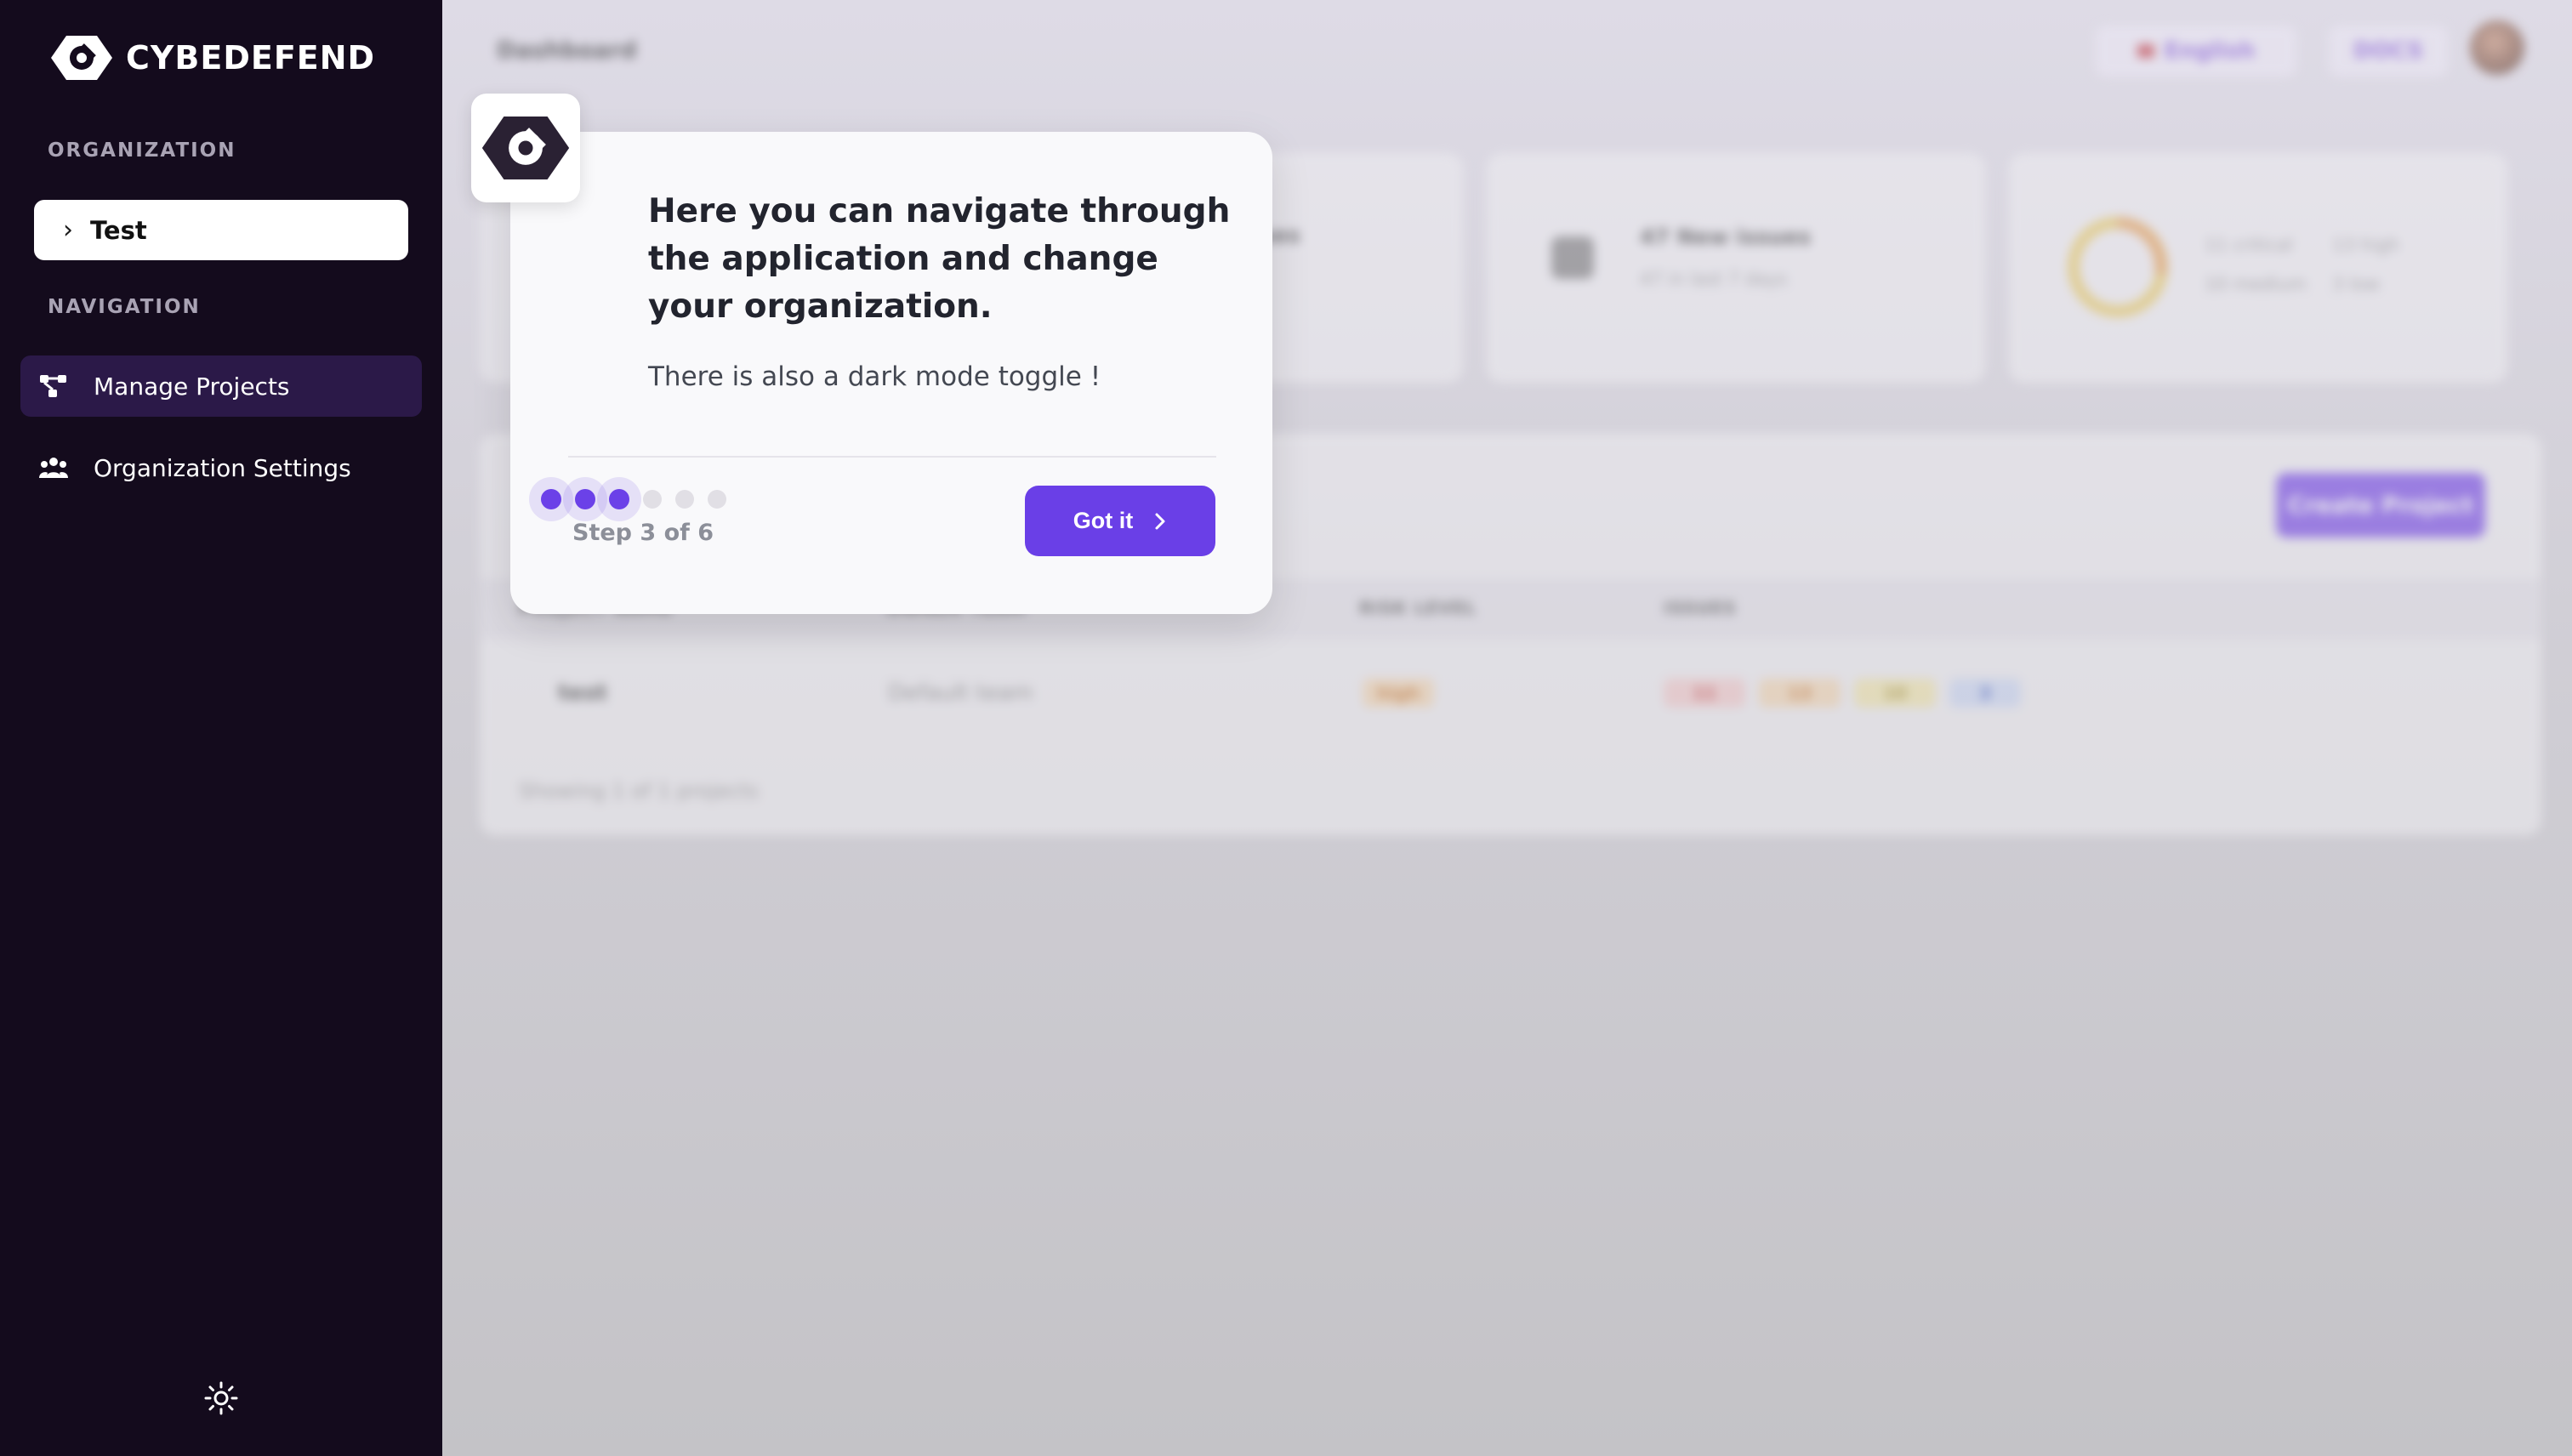 The height and width of the screenshot is (1456, 2572). What do you see at coordinates (1714, 279) in the screenshot?
I see `card-subtitle: 47 in last 7 days` at bounding box center [1714, 279].